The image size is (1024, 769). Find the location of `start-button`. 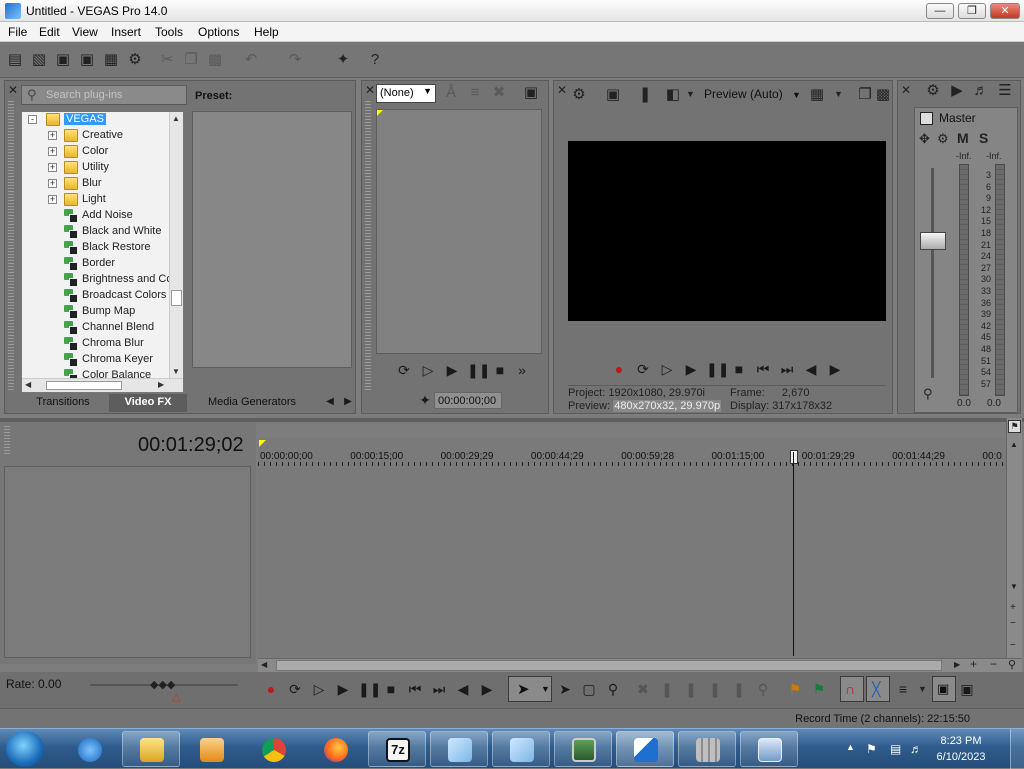

start-button is located at coordinates (25, 749).